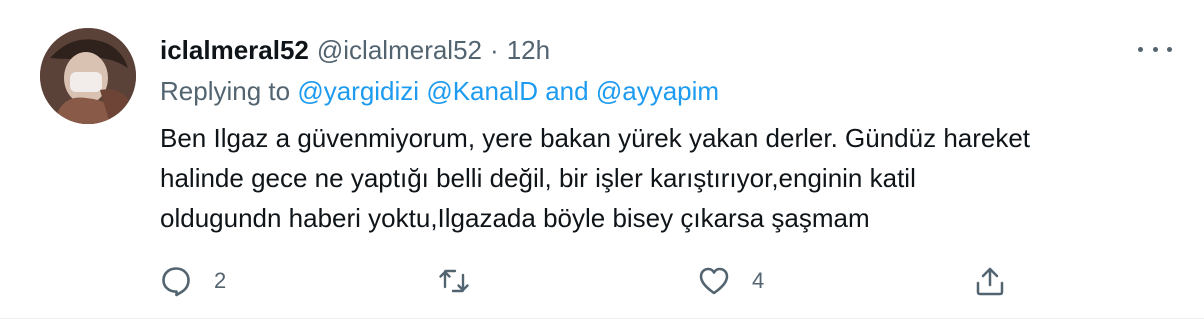 The height and width of the screenshot is (326, 1204). I want to click on avatar, so click(88, 76).